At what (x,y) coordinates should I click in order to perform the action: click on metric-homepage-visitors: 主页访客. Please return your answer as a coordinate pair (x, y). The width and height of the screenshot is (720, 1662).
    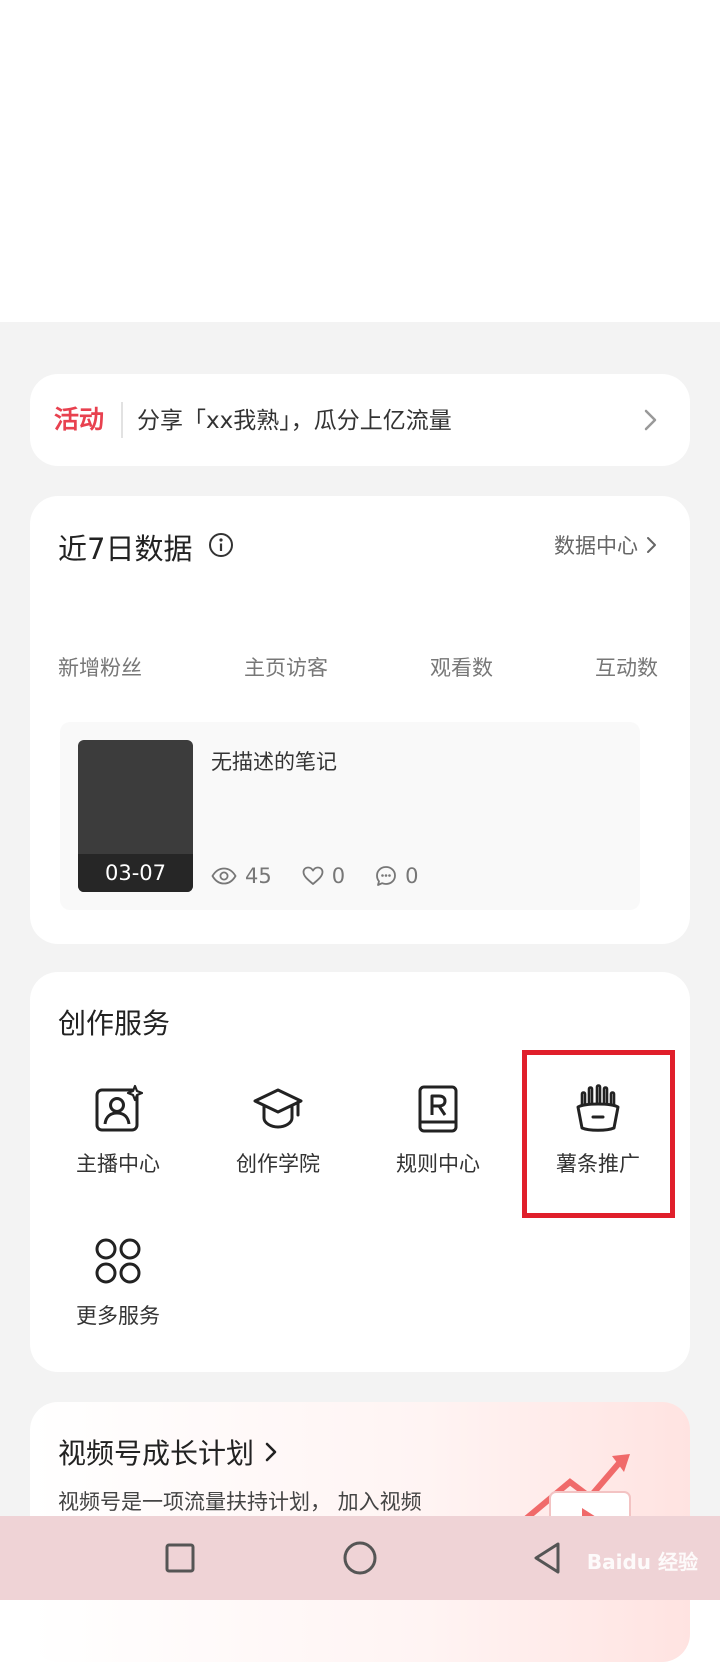
    Looking at the image, I should click on (286, 667).